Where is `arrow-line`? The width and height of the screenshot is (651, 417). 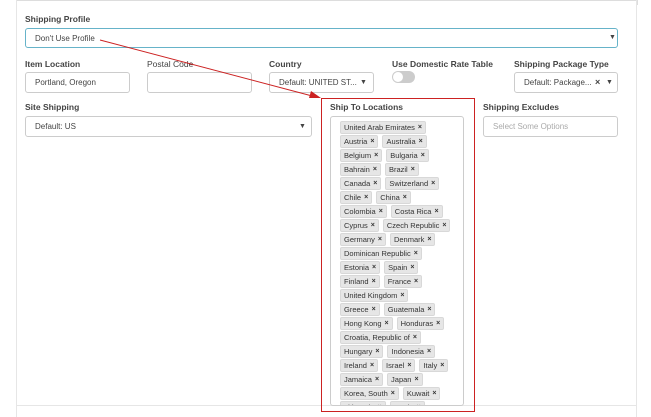 arrow-line is located at coordinates (208, 68).